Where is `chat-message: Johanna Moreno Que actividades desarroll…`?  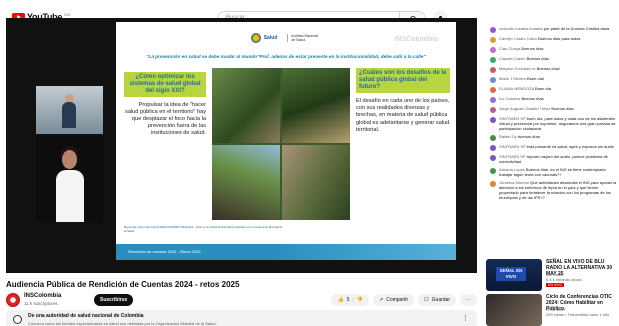
chat-message: Johanna Moreno Que actividades desarroll… is located at coordinates (554, 190).